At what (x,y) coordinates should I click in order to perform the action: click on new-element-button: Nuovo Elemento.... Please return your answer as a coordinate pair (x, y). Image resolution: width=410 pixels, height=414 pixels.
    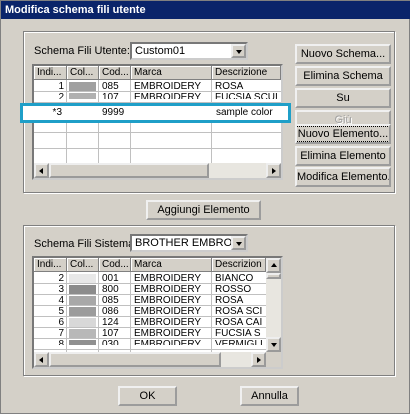
    Looking at the image, I should click on (343, 134).